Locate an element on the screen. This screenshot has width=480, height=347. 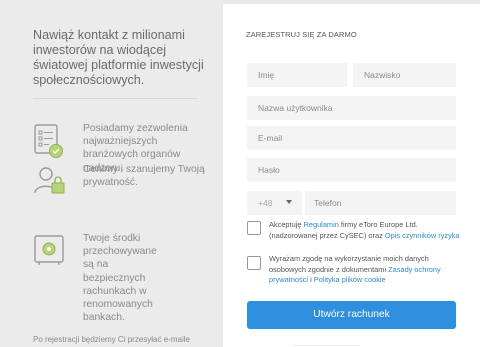
username-input is located at coordinates (356, 108).